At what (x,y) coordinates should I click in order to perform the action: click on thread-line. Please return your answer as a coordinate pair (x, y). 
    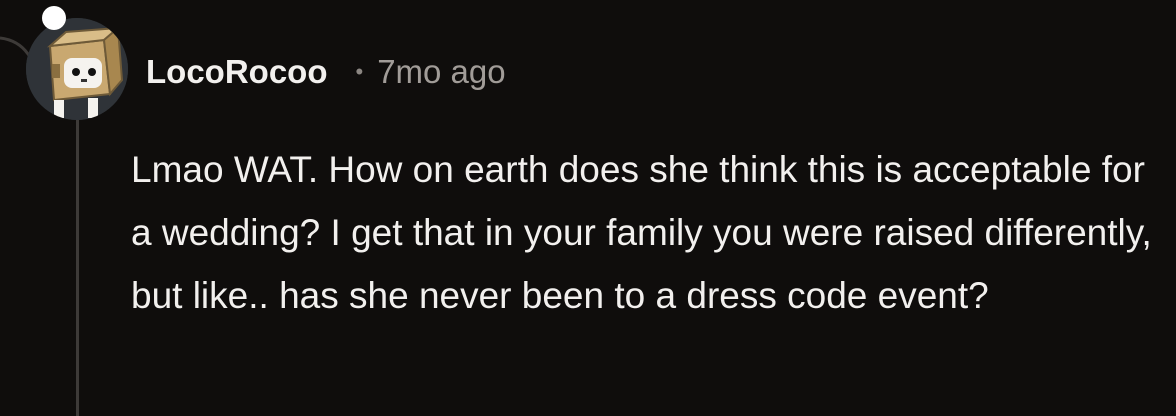
    Looking at the image, I should click on (77, 267).